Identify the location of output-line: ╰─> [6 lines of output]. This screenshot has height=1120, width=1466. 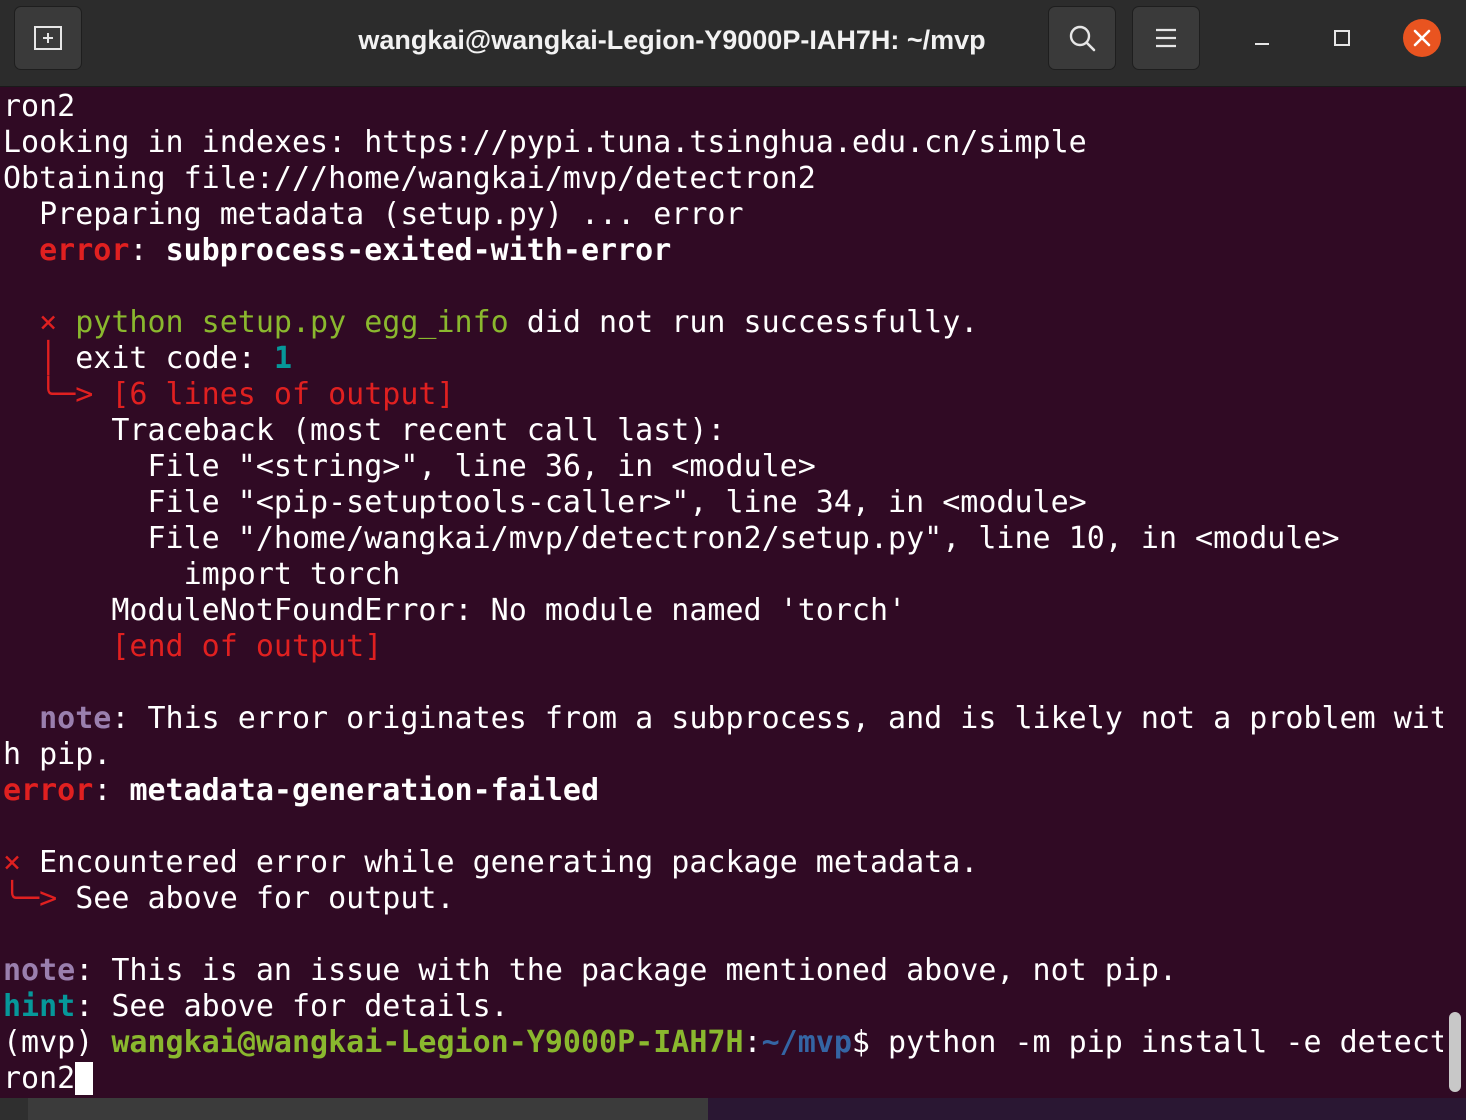
(229, 394).